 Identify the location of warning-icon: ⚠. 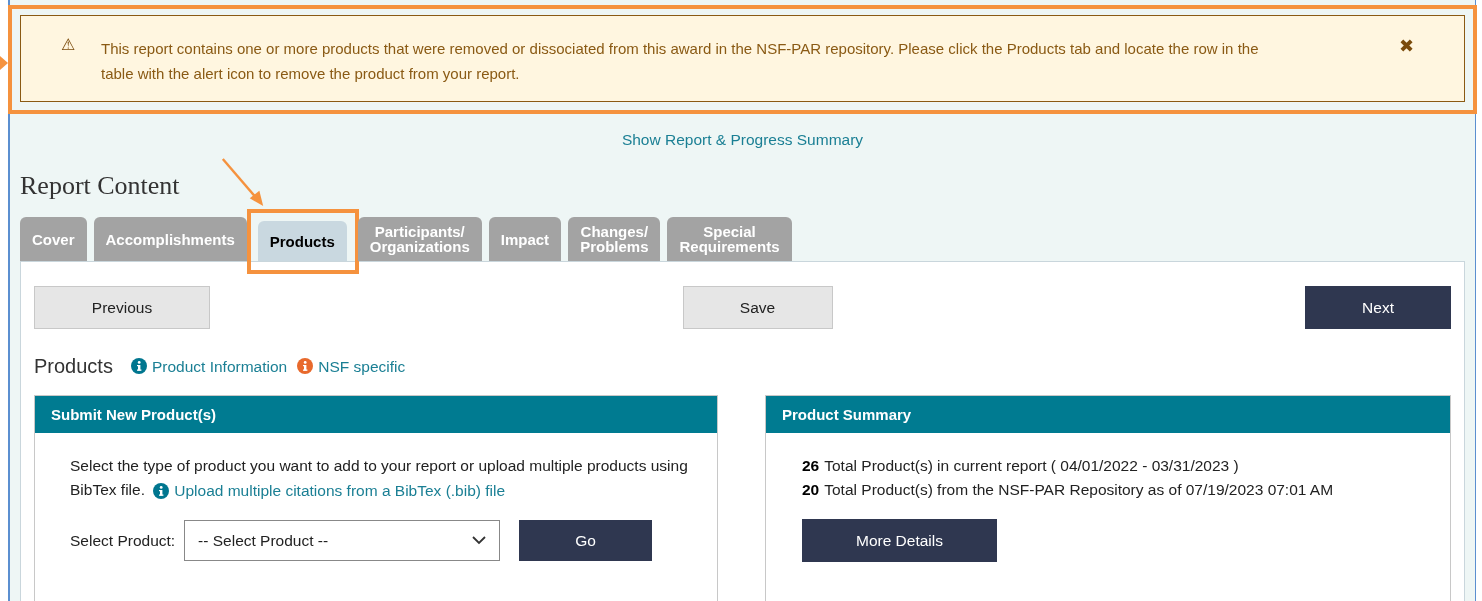
(68, 45).